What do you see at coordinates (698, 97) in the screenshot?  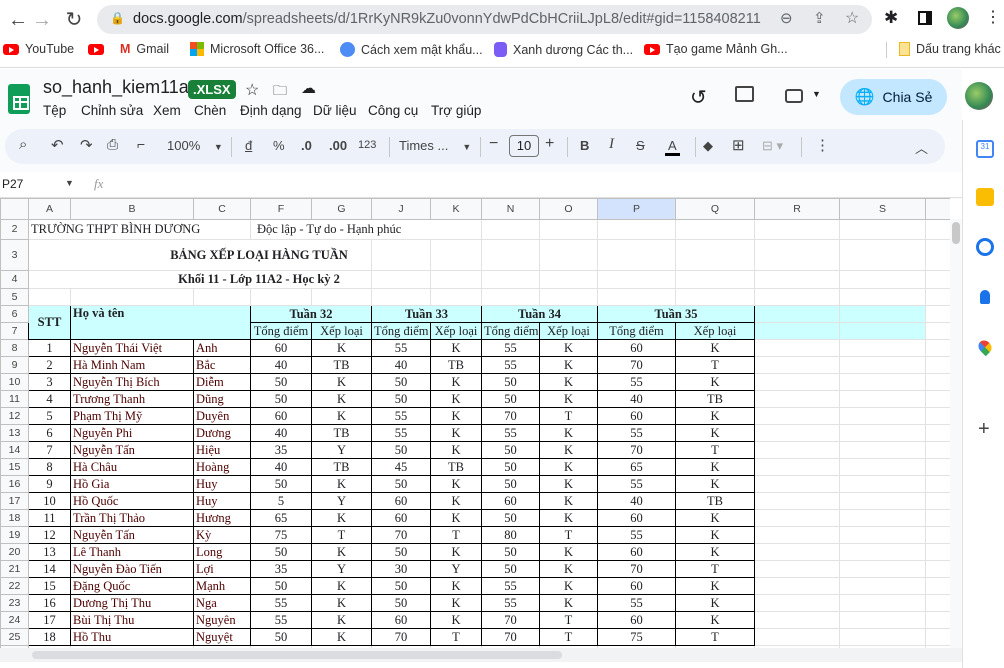 I see `version-history-icon: ↺` at bounding box center [698, 97].